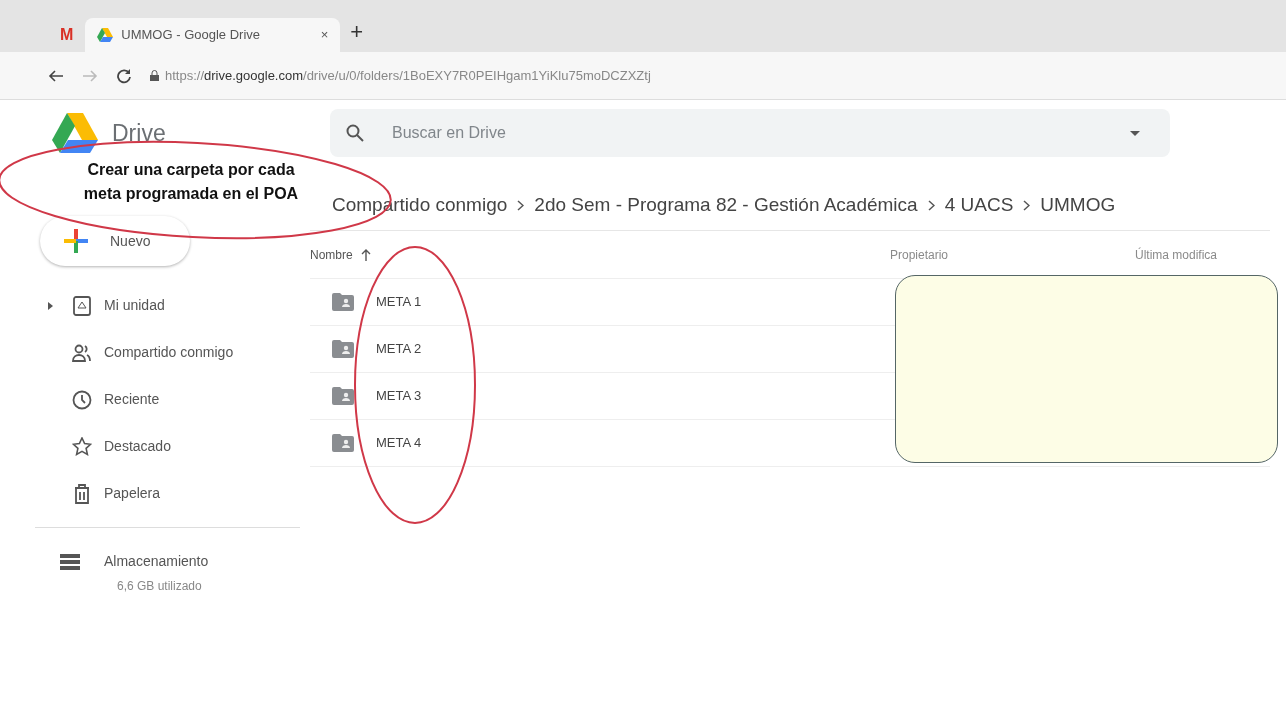  Describe the element at coordinates (213, 35) in the screenshot. I see `browser-tab: UMMOG - Google Drive ×` at that location.